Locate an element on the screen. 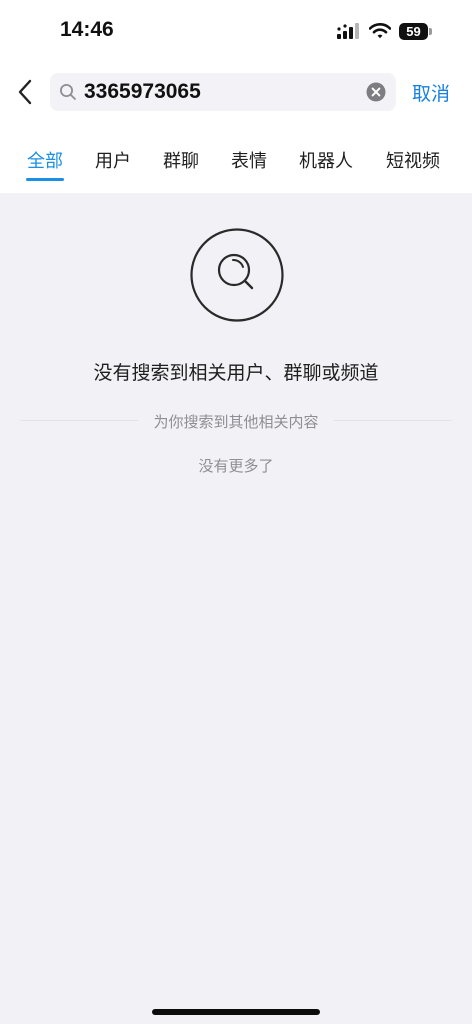  status-icons: 59 is located at coordinates (384, 31).